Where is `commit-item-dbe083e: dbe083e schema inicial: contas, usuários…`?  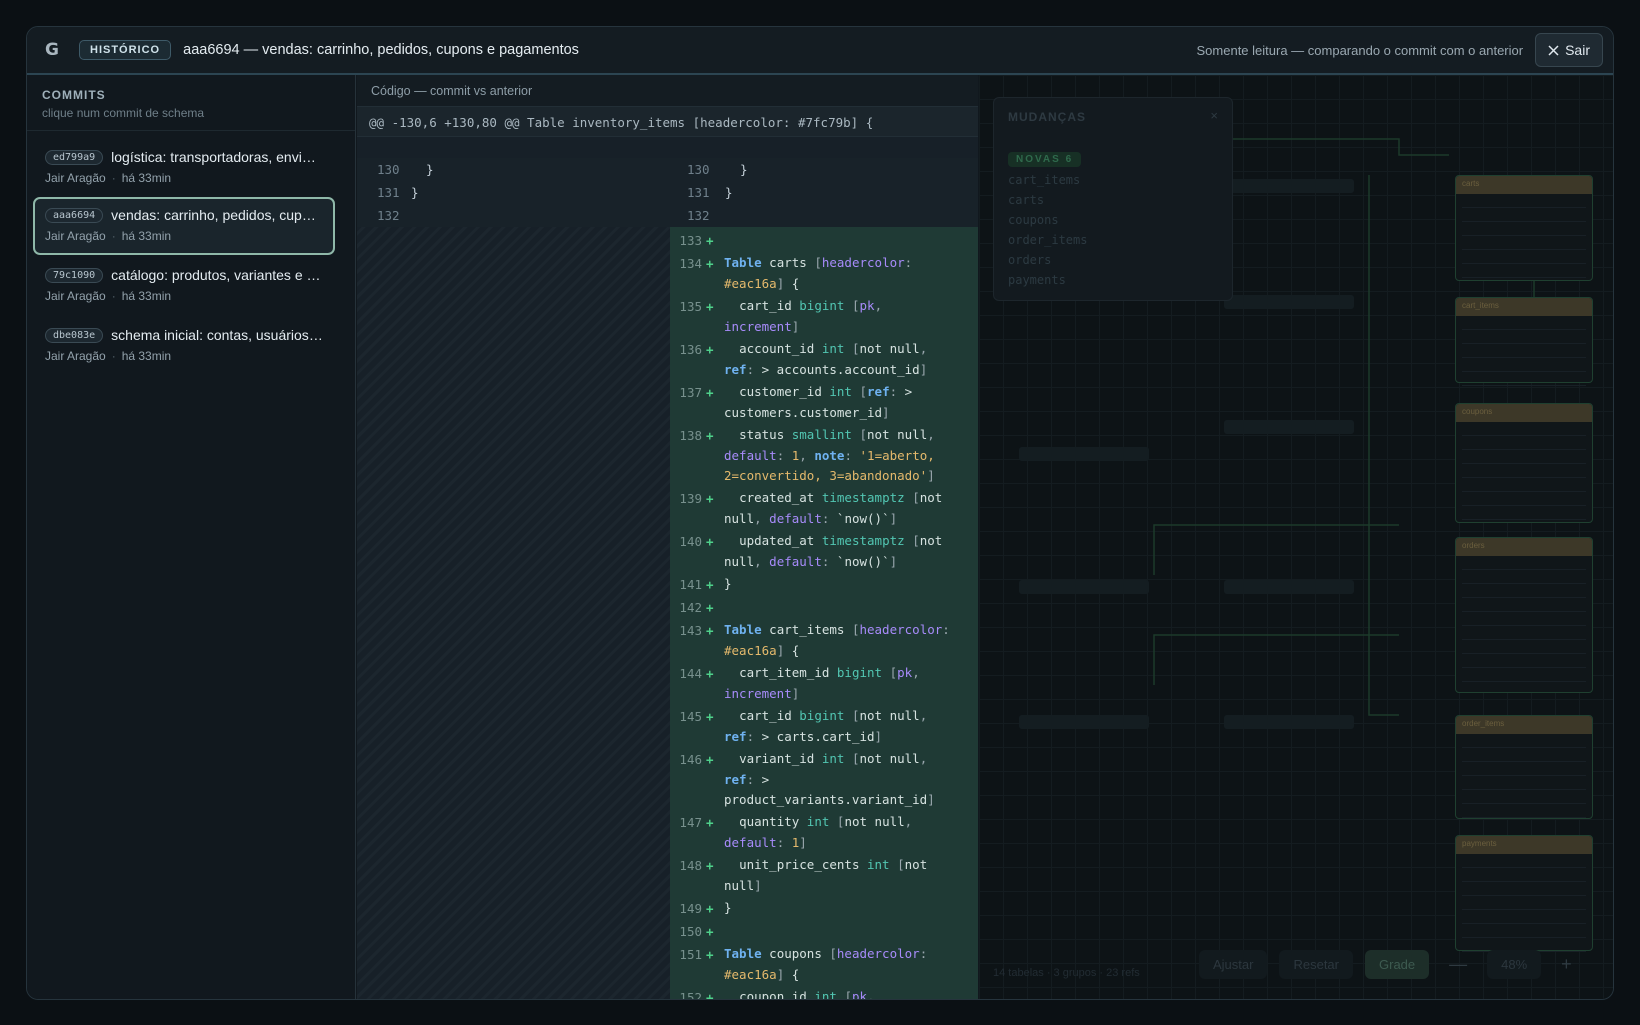
commit-item-dbe083e: dbe083e schema inicial: contas, usuários… is located at coordinates (184, 346).